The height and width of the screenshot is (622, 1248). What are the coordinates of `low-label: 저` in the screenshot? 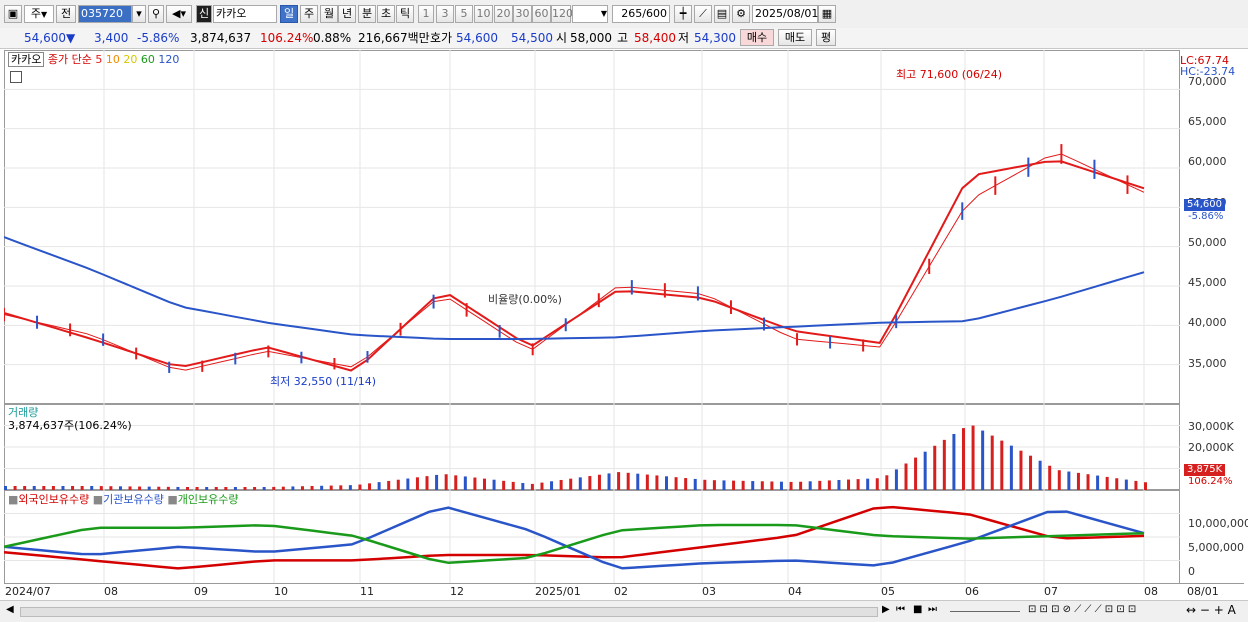 It's located at (684, 38).